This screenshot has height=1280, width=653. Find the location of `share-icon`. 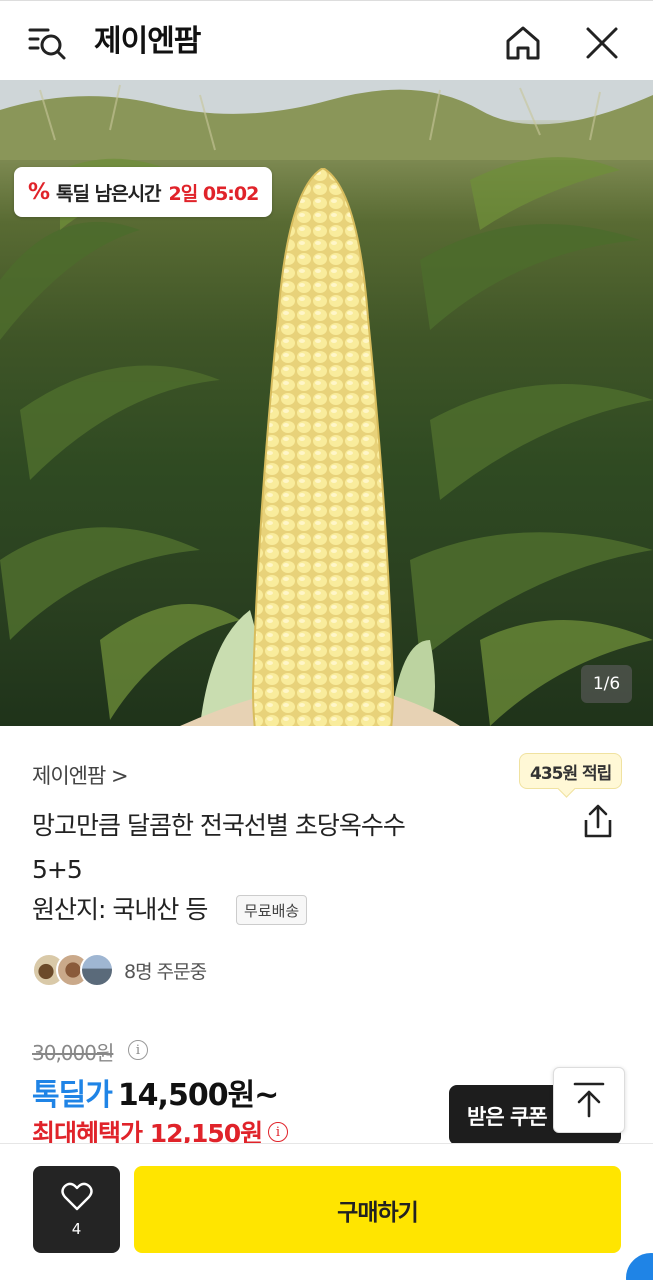

share-icon is located at coordinates (598, 822).